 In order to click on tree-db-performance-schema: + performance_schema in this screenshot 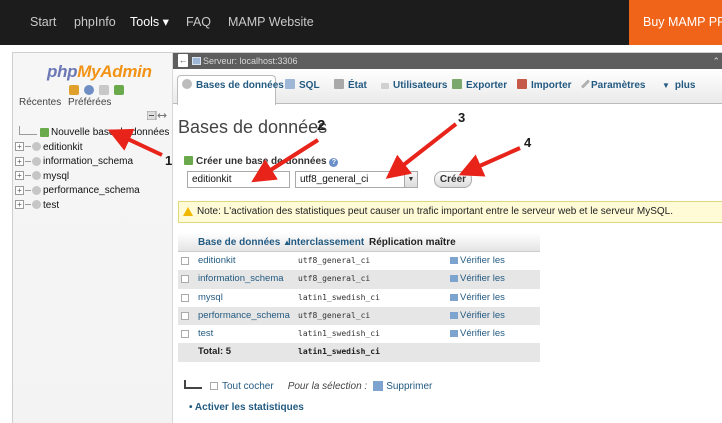, I will do `click(94, 191)`.